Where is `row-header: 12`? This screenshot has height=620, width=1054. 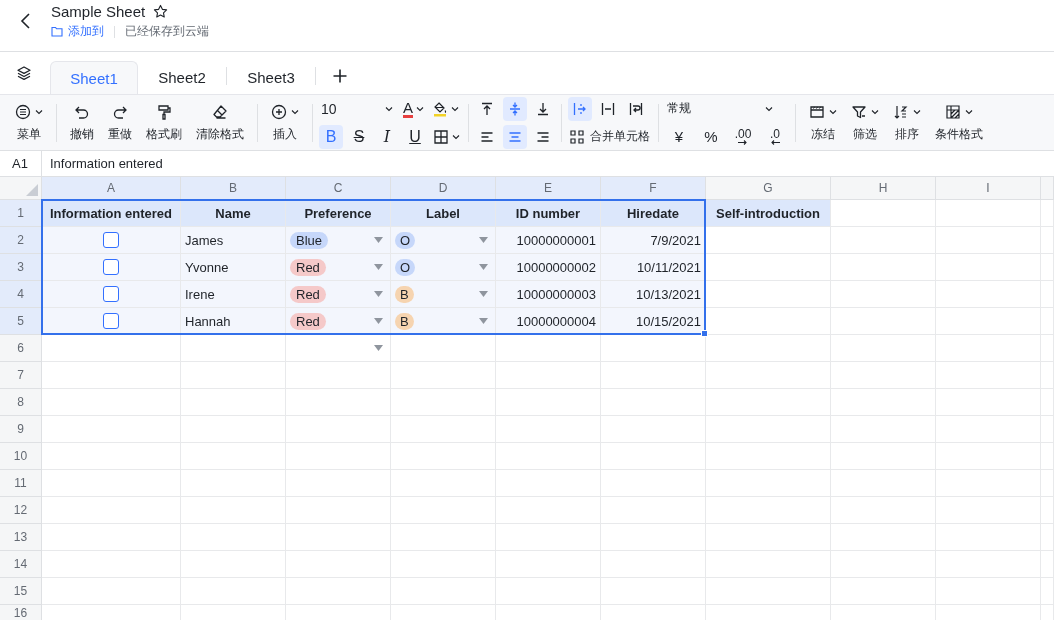 row-header: 12 is located at coordinates (21, 510).